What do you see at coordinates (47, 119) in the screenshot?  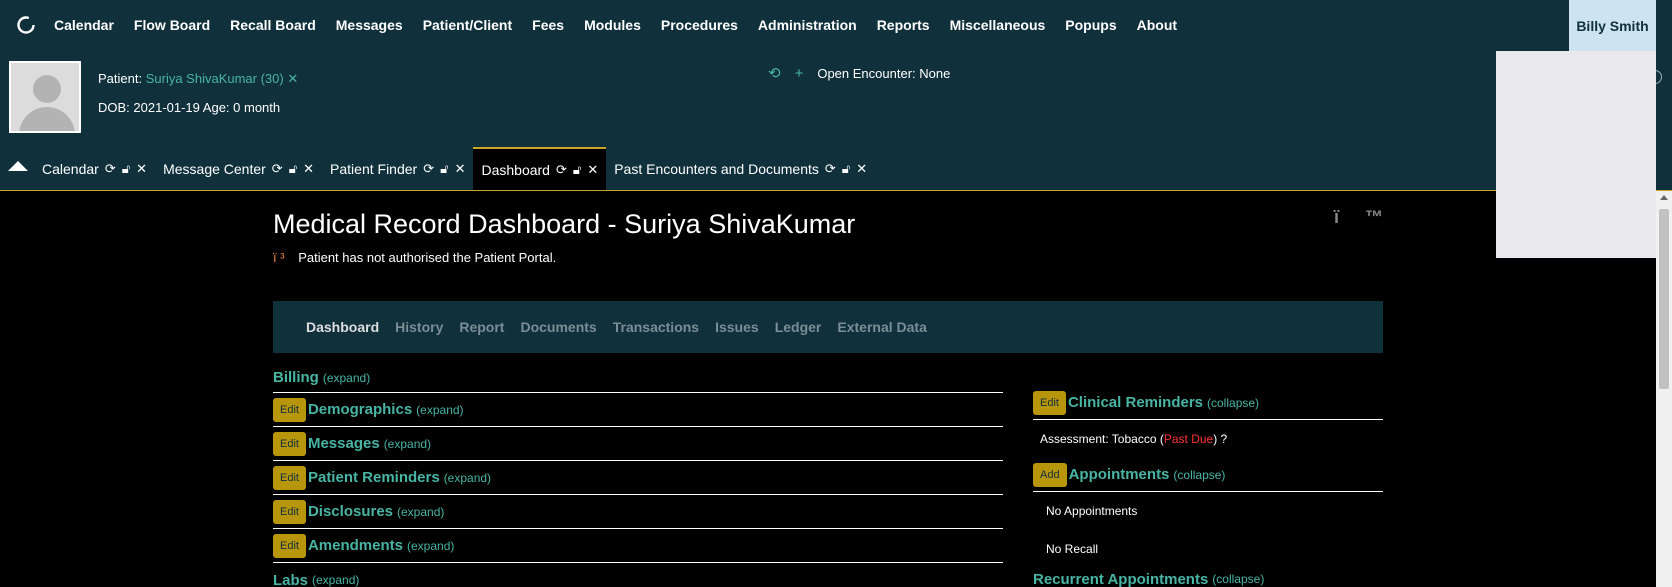 I see `avatar-body-shape` at bounding box center [47, 119].